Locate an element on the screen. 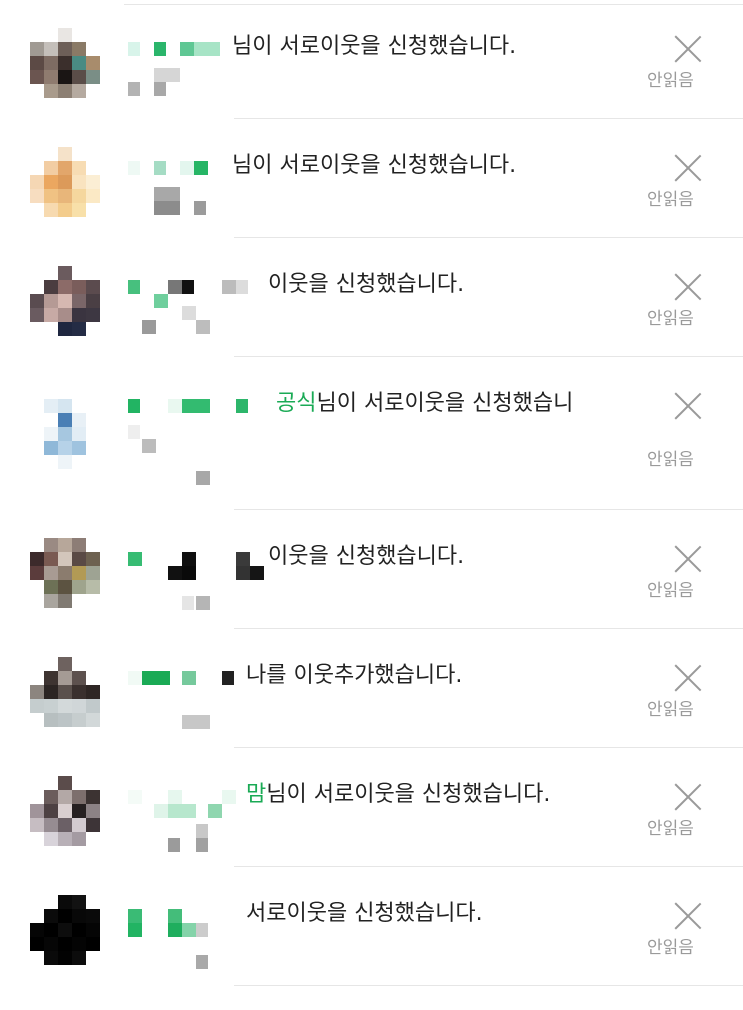 This screenshot has width=743, height=1010. message-text: 님이 서로이웃을 신청했습니 is located at coordinates (445, 403).